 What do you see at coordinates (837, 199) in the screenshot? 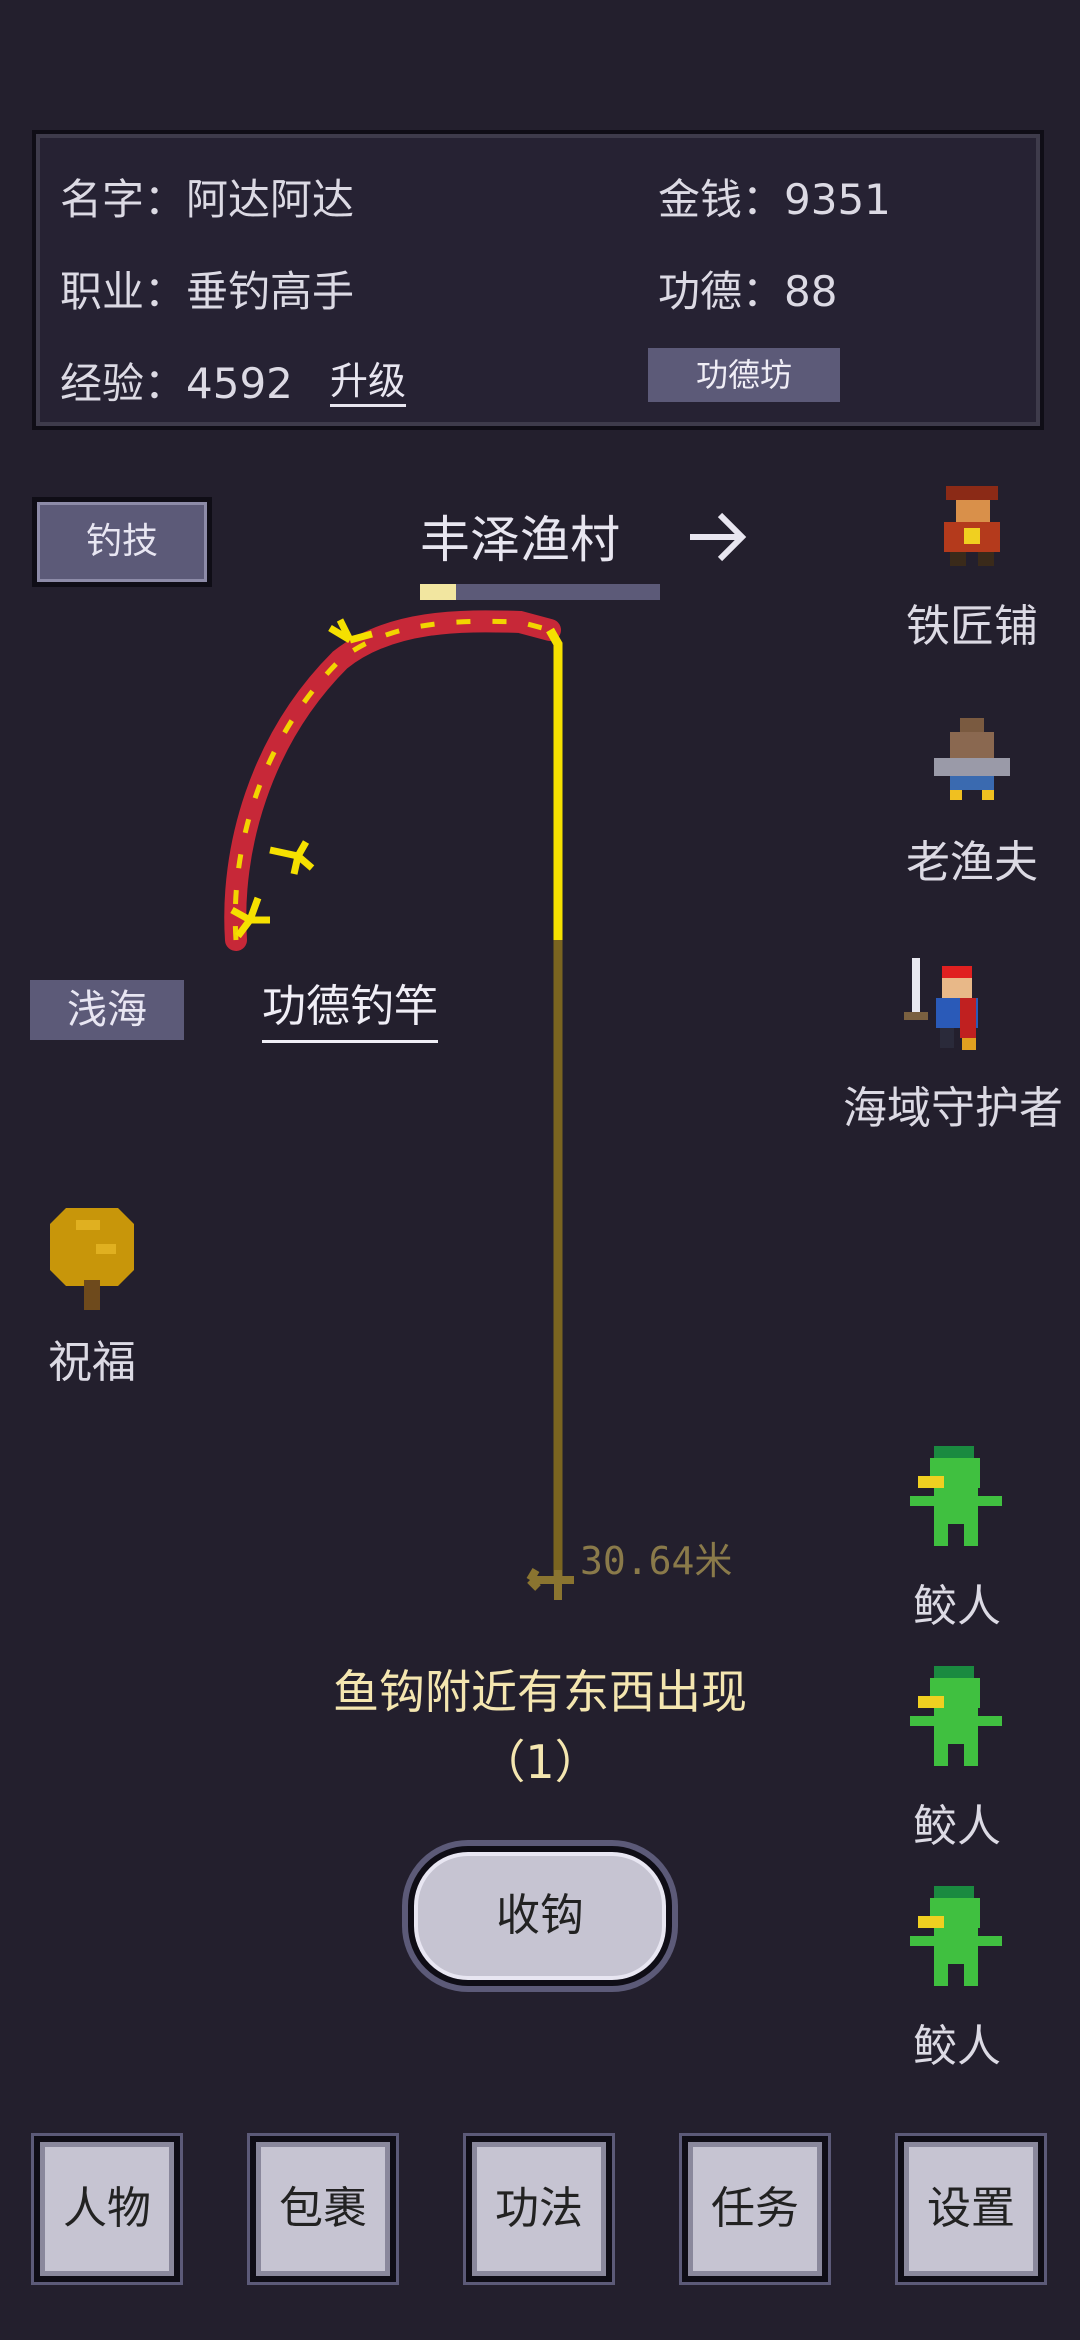
I see `player-money: 9351` at bounding box center [837, 199].